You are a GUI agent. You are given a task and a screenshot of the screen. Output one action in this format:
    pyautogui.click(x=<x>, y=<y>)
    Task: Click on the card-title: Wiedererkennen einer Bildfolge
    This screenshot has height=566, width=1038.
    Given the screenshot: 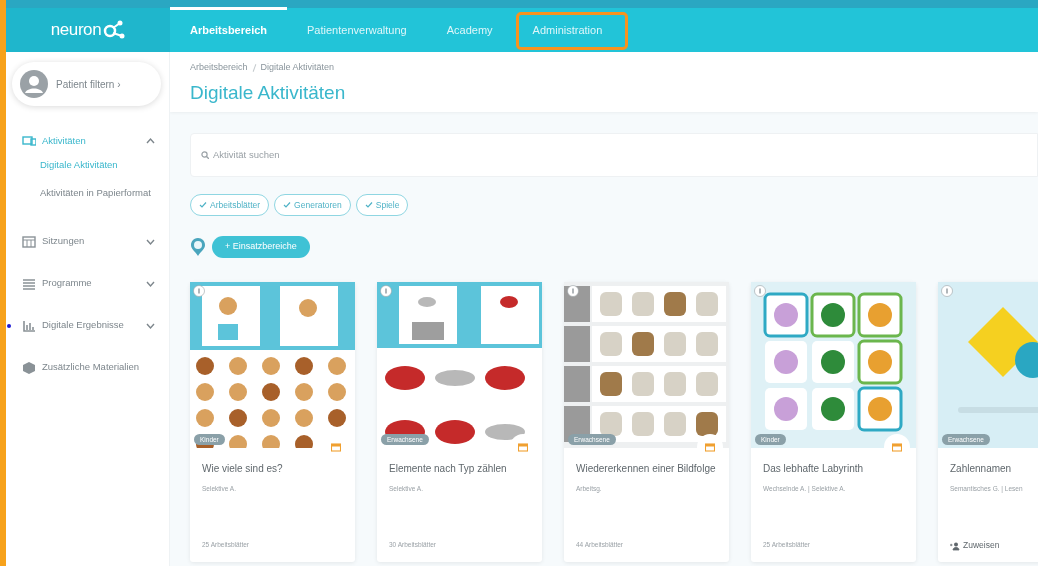 What is the action you would take?
    pyautogui.click(x=646, y=468)
    